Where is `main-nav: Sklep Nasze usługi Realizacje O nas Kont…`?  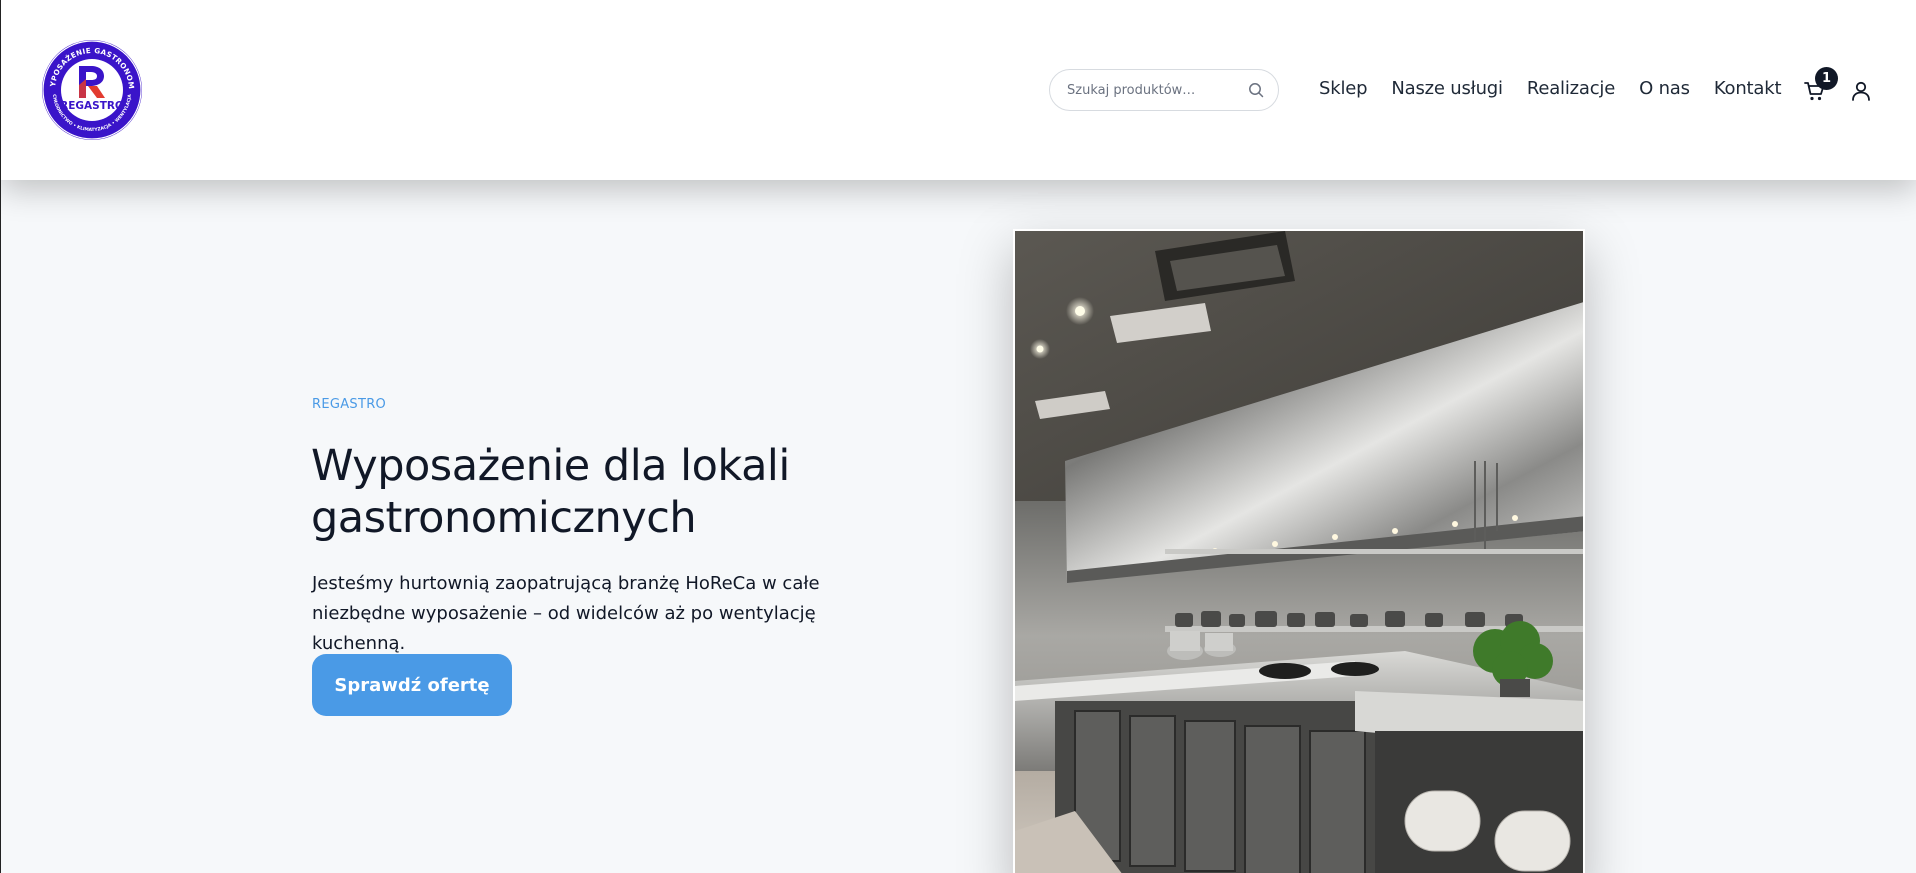
main-nav: Sklep Nasze usługi Realizacje O nas Kont… is located at coordinates (1550, 90).